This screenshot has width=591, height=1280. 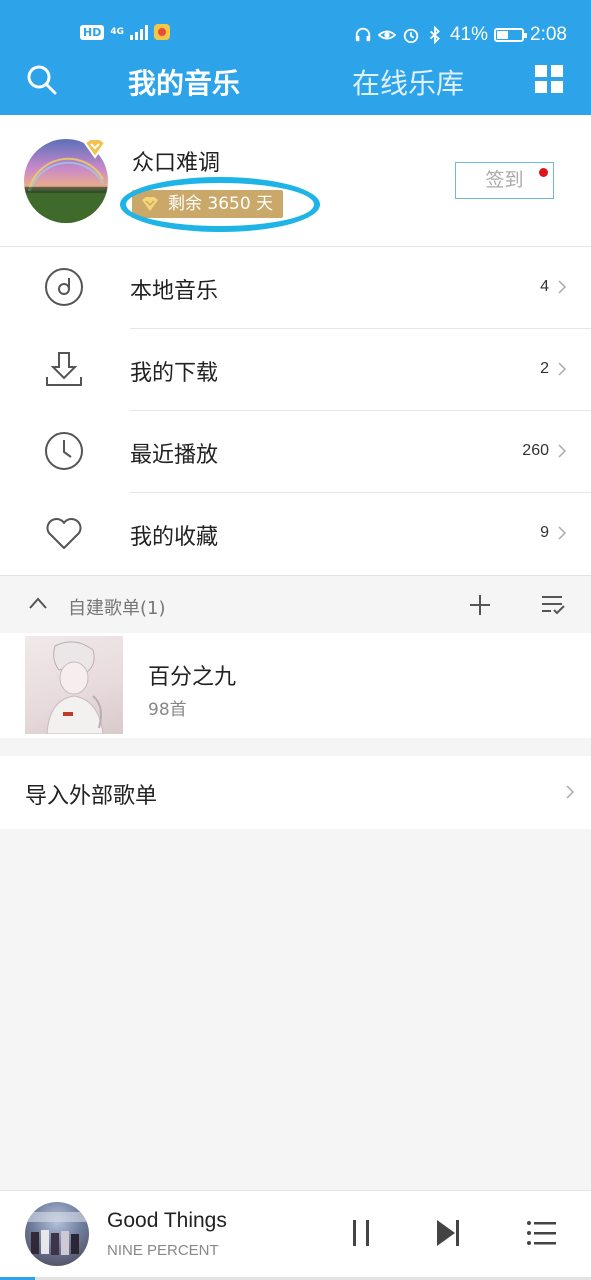 I want to click on highlight-annotation, so click(x=220, y=204).